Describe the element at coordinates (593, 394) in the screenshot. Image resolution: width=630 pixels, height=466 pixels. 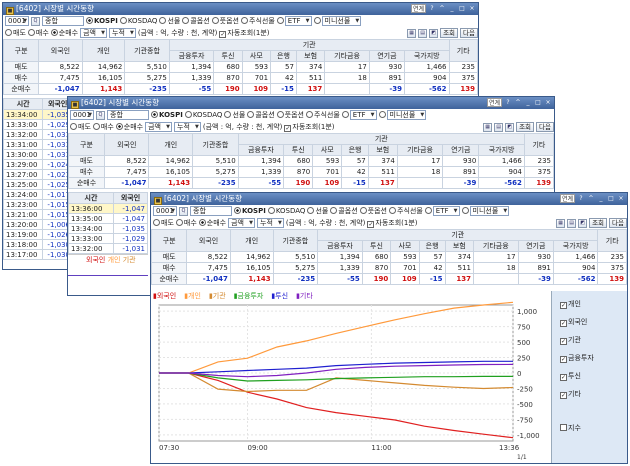
I see `check-etc: ✓ 기타` at that location.